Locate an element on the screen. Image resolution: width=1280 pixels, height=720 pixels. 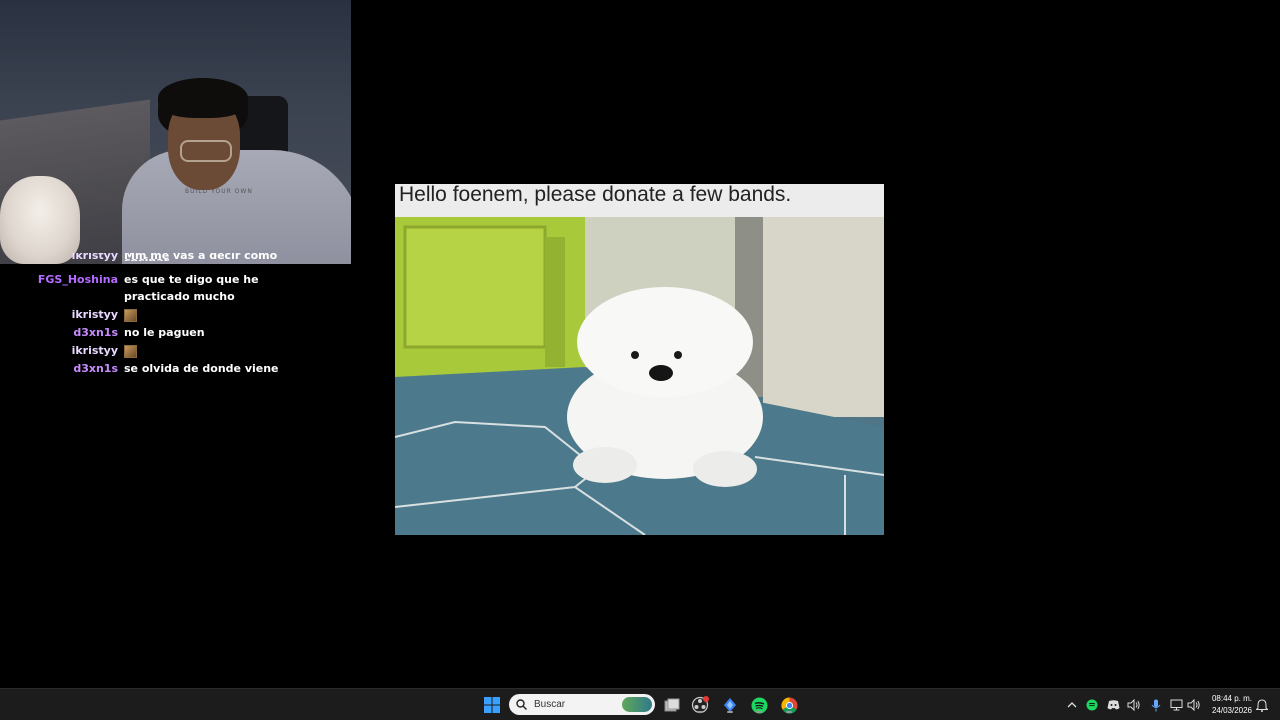
visual-studio-icon is located at coordinates (730, 705).